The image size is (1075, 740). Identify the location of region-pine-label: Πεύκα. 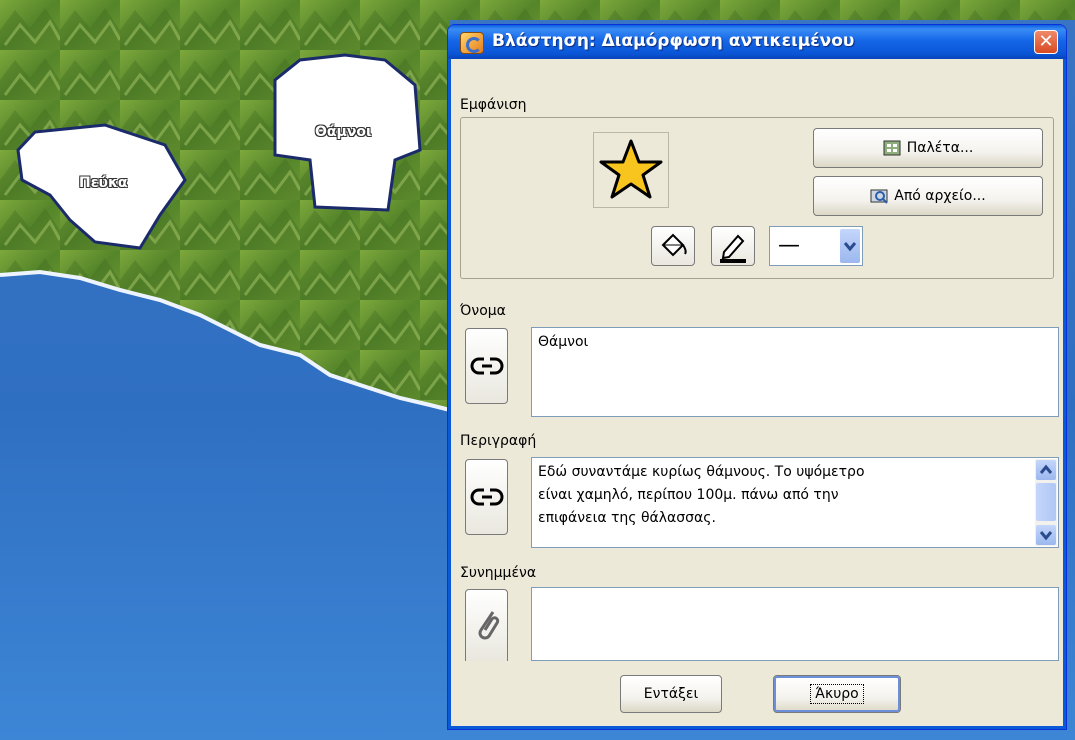
(103, 183).